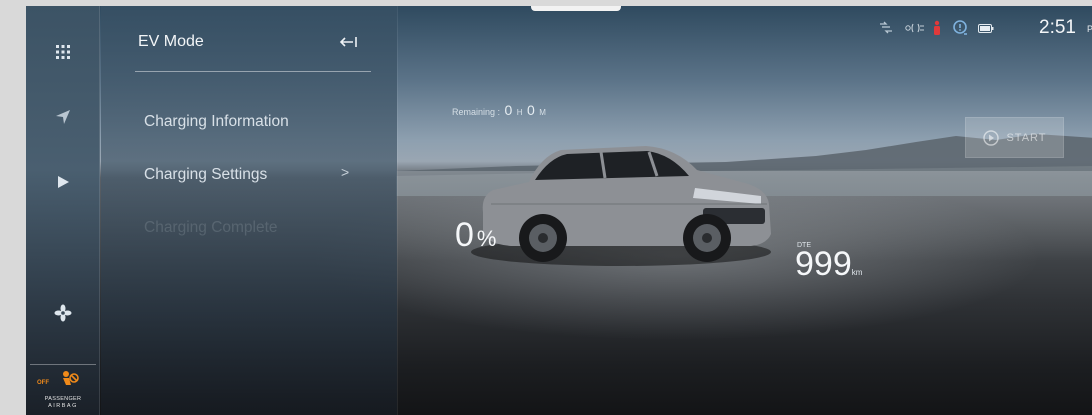 The height and width of the screenshot is (415, 1092). I want to click on airbag-icon, so click(71, 378).